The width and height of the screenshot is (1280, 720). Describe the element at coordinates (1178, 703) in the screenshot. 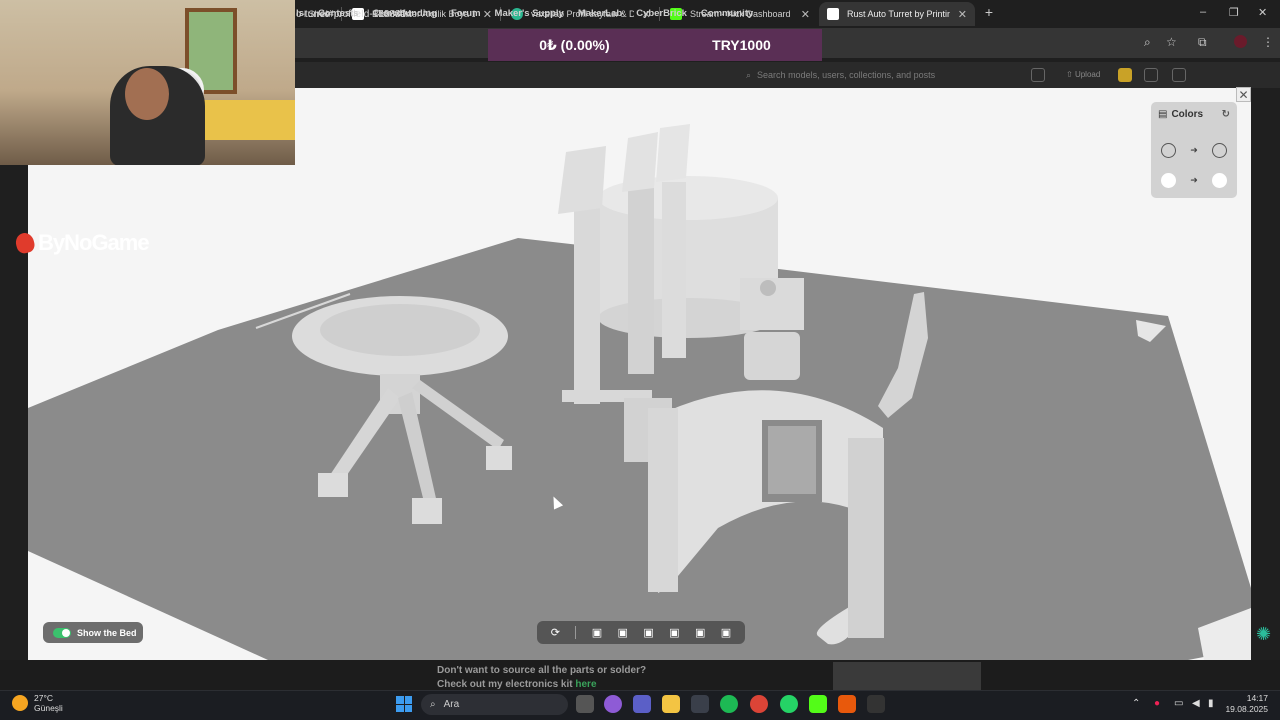

I see `network-icon: ▭` at that location.